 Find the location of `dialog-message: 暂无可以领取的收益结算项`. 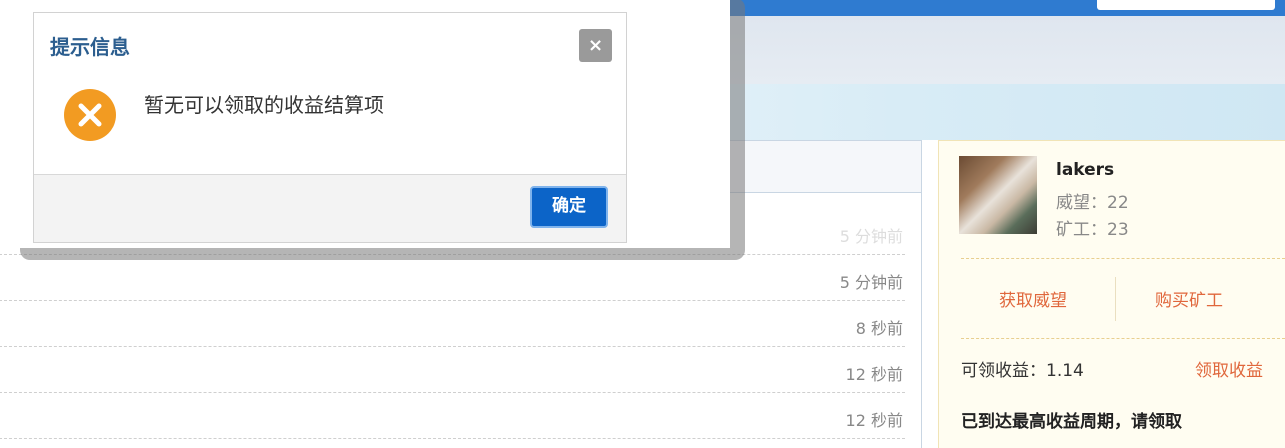

dialog-message: 暂无可以领取的收益结算项 is located at coordinates (264, 105).